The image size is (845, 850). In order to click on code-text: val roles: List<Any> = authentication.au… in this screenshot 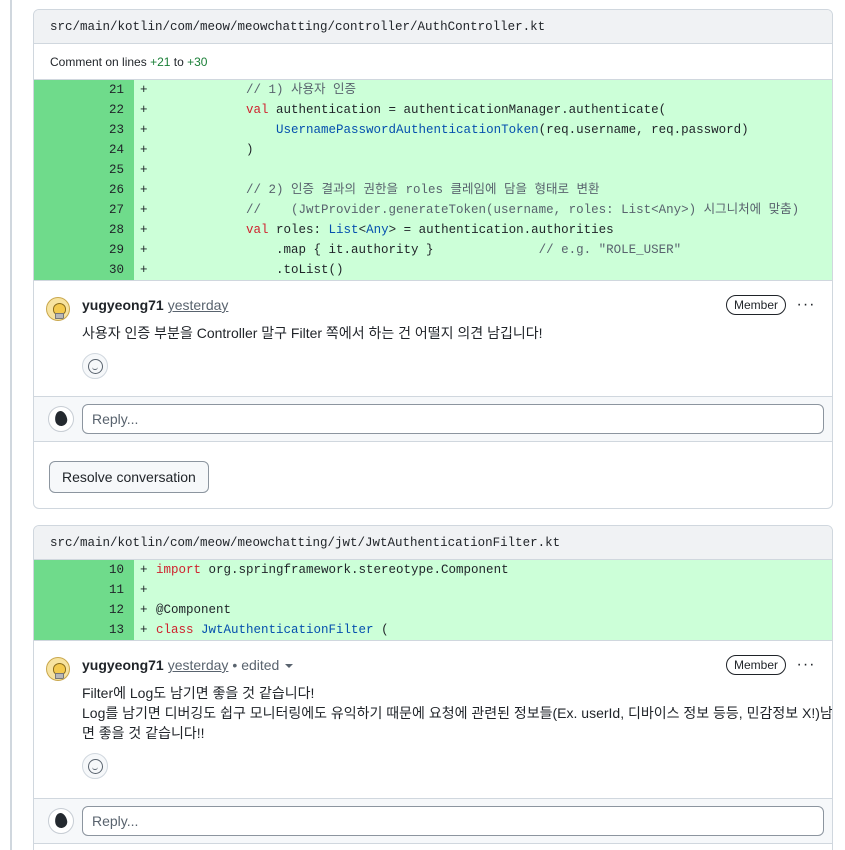, I will do `click(430, 230)`.